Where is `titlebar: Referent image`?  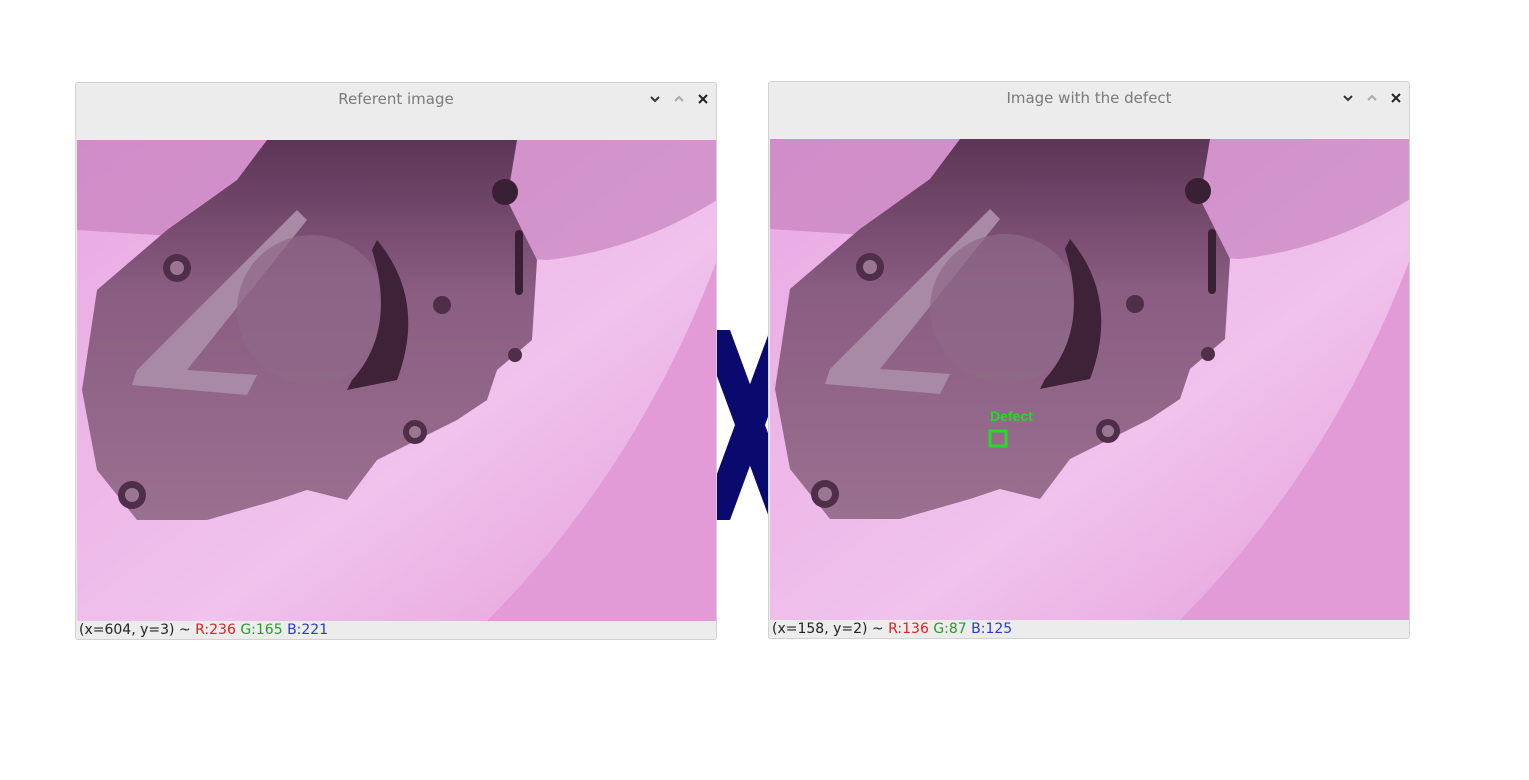
titlebar: Referent image is located at coordinates (396, 99).